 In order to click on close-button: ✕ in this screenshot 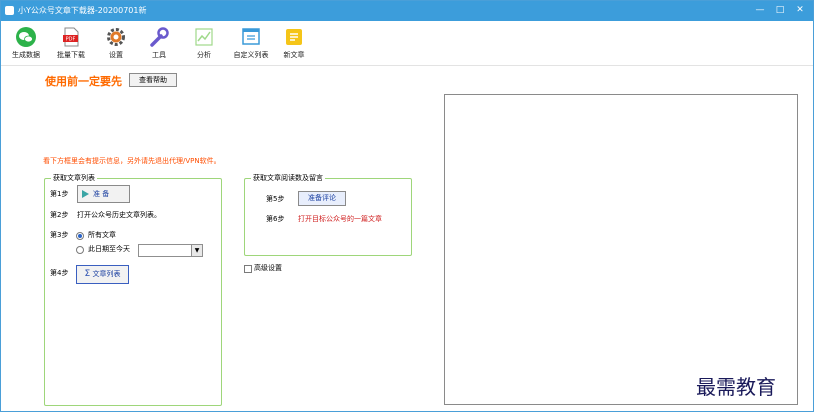, I will do `click(800, 10)`.